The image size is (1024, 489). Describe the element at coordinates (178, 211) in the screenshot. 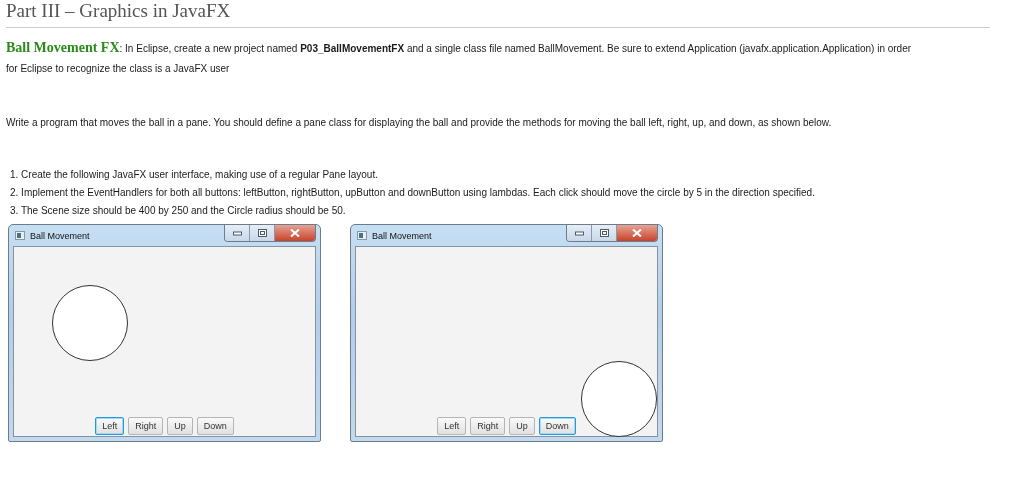

I see `step-text: 3. The Scene size should be 400 by 250 and the Circle radius should be 50.` at that location.